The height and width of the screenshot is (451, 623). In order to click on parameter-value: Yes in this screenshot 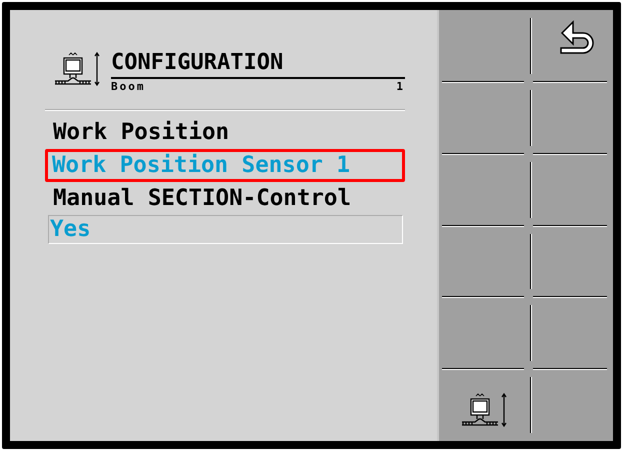, I will do `click(225, 229)`.